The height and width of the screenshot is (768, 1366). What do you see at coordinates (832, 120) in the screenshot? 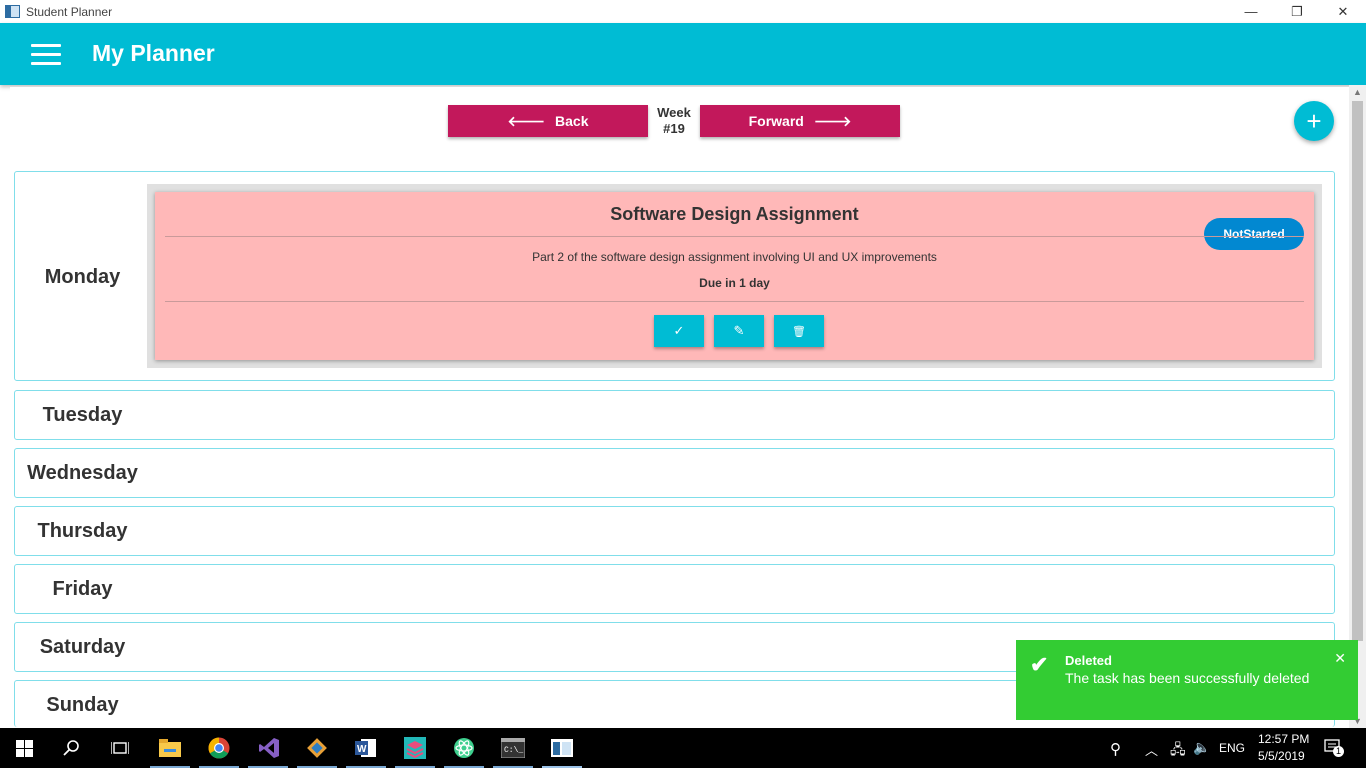
I see `arrow-right-icon: 🡒` at bounding box center [832, 120].